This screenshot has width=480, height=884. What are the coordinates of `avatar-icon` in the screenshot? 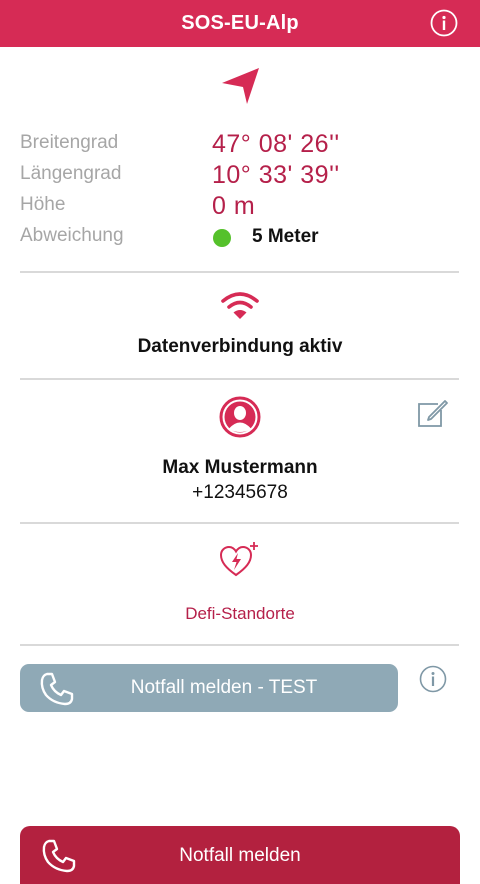 It's located at (240, 417).